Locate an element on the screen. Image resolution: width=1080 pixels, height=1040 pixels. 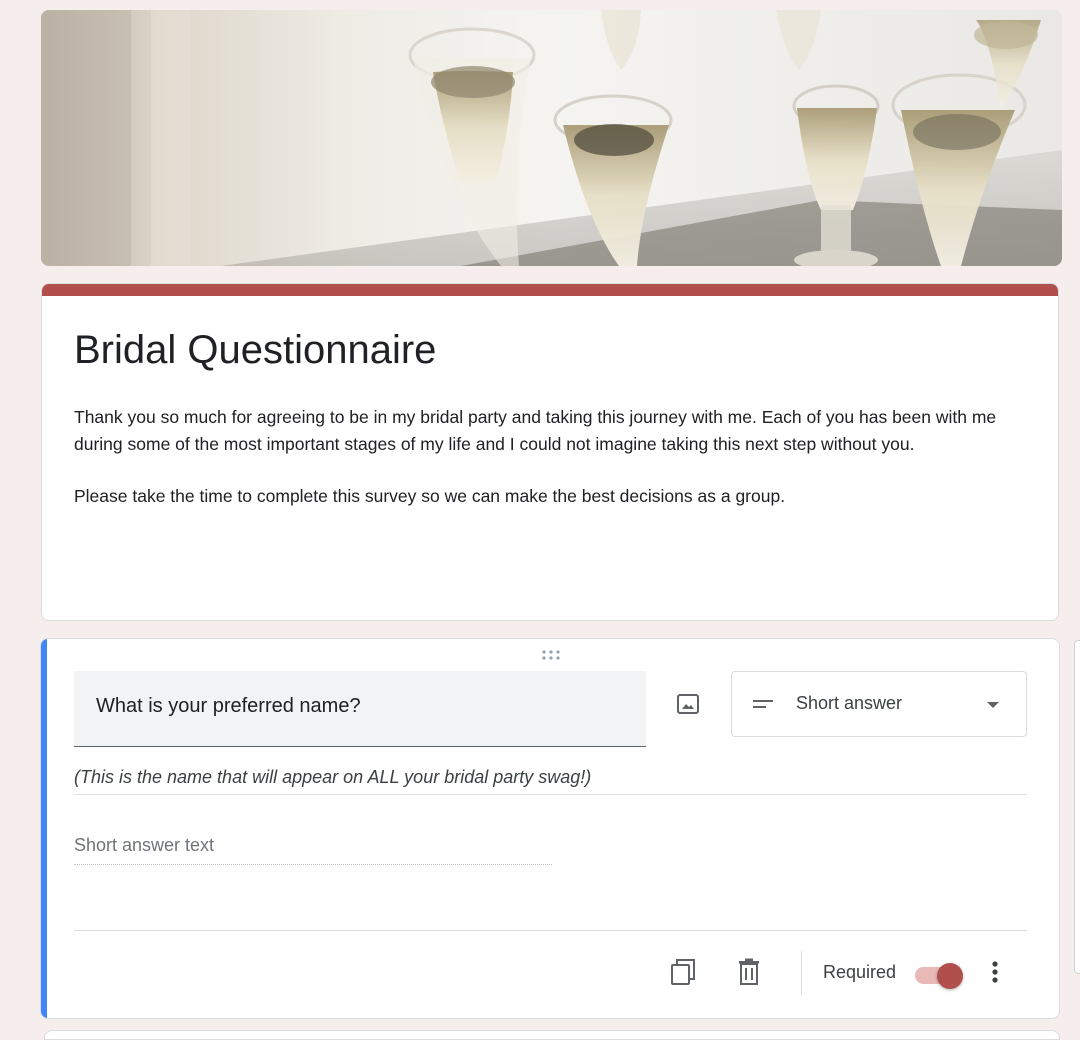
short-answer-placeholder: Short answer text is located at coordinates (313, 850).